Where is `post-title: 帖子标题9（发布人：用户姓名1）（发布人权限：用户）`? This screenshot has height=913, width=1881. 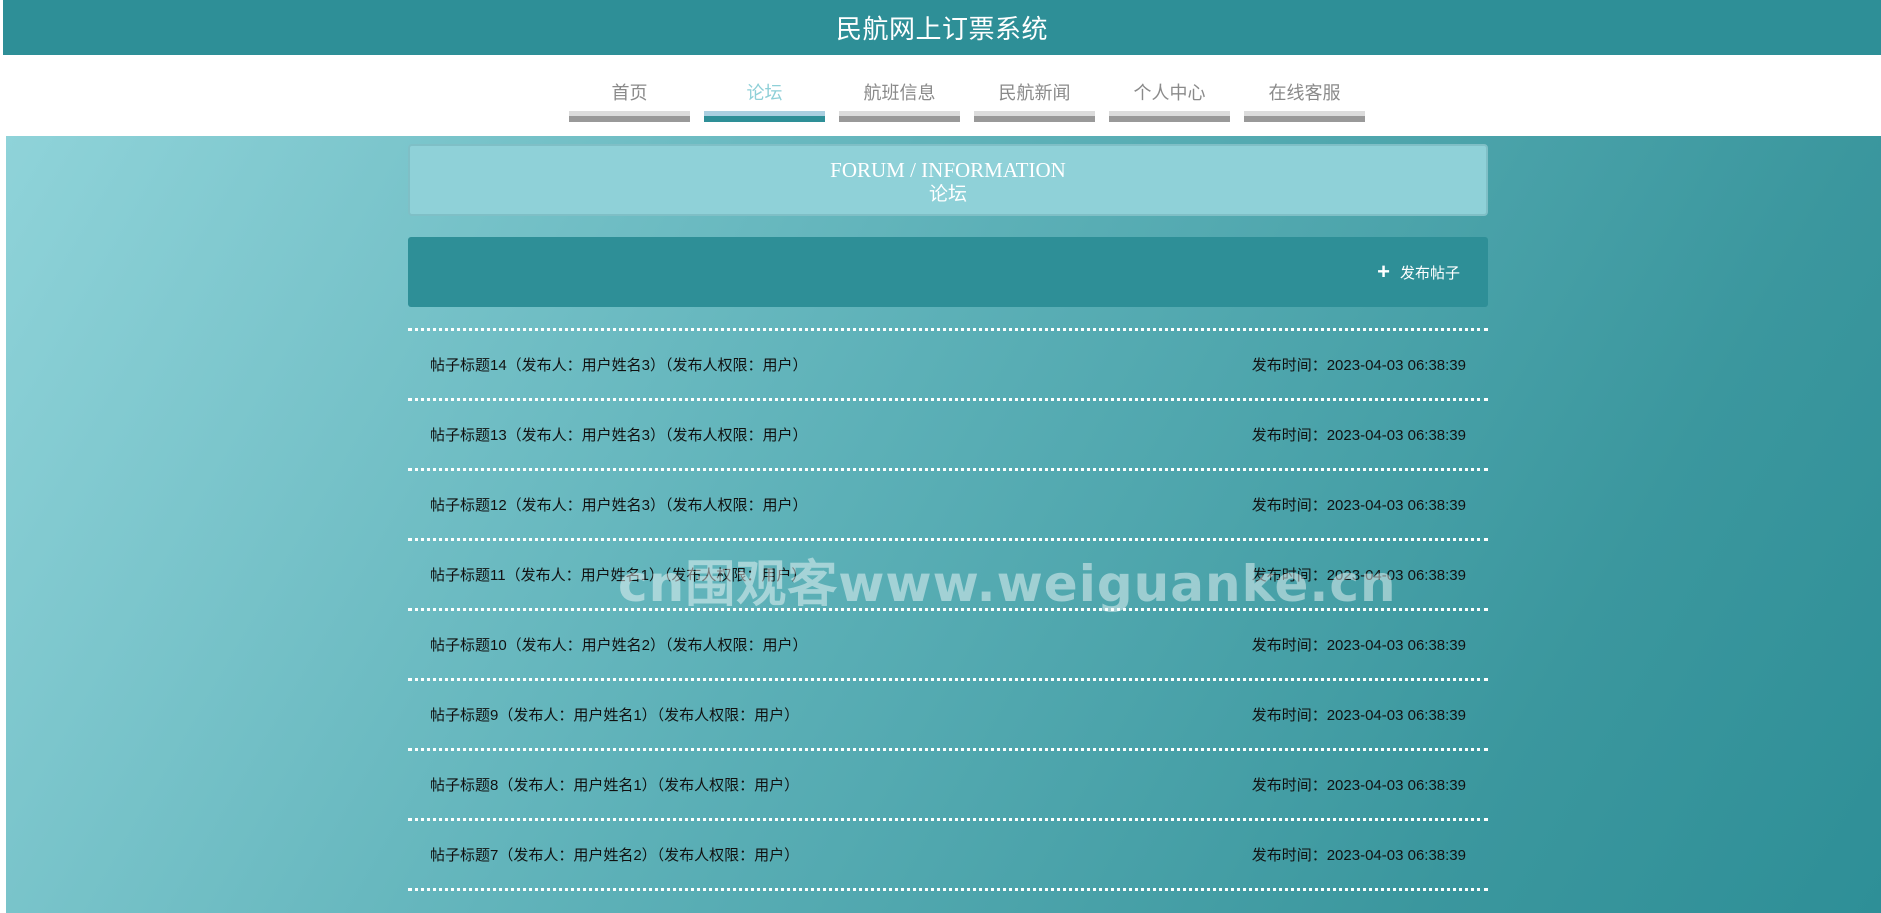
post-title: 帖子标题9（发布人：用户姓名1）（发布人权限：用户） is located at coordinates (614, 714).